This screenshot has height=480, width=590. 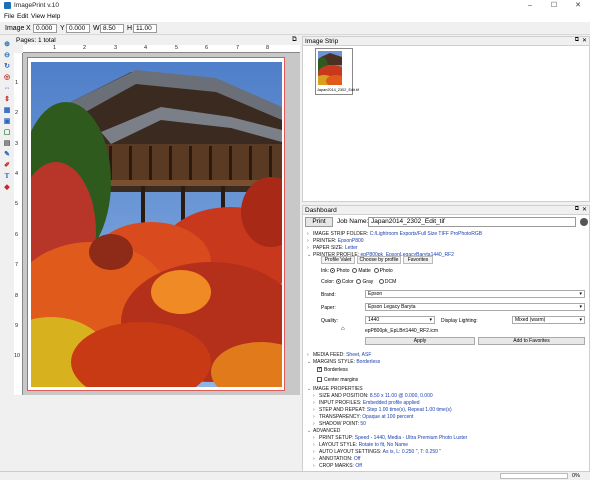 What do you see at coordinates (321, 210) in the screenshot?
I see `dashboard-title: Dashboard` at bounding box center [321, 210].